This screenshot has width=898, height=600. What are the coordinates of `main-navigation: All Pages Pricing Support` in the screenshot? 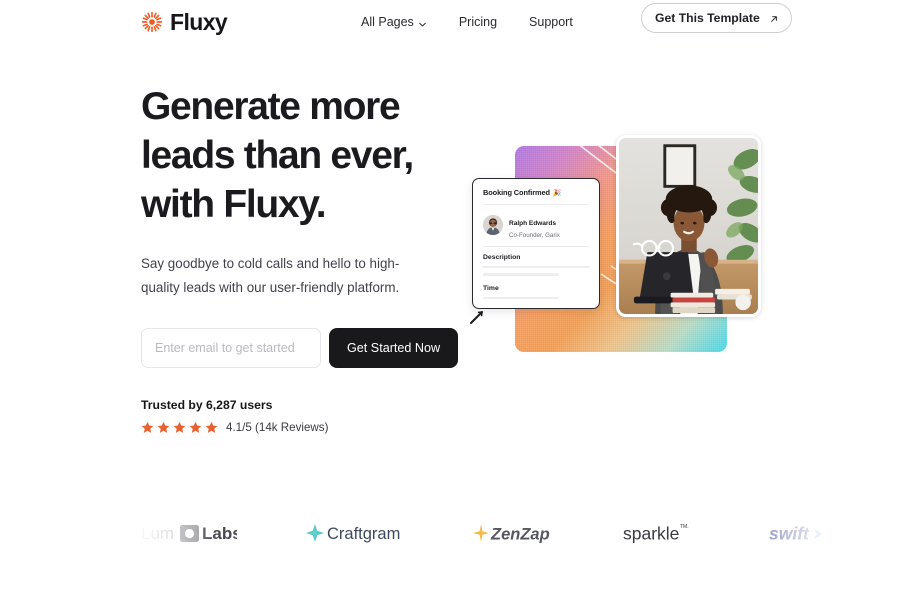 It's located at (467, 22).